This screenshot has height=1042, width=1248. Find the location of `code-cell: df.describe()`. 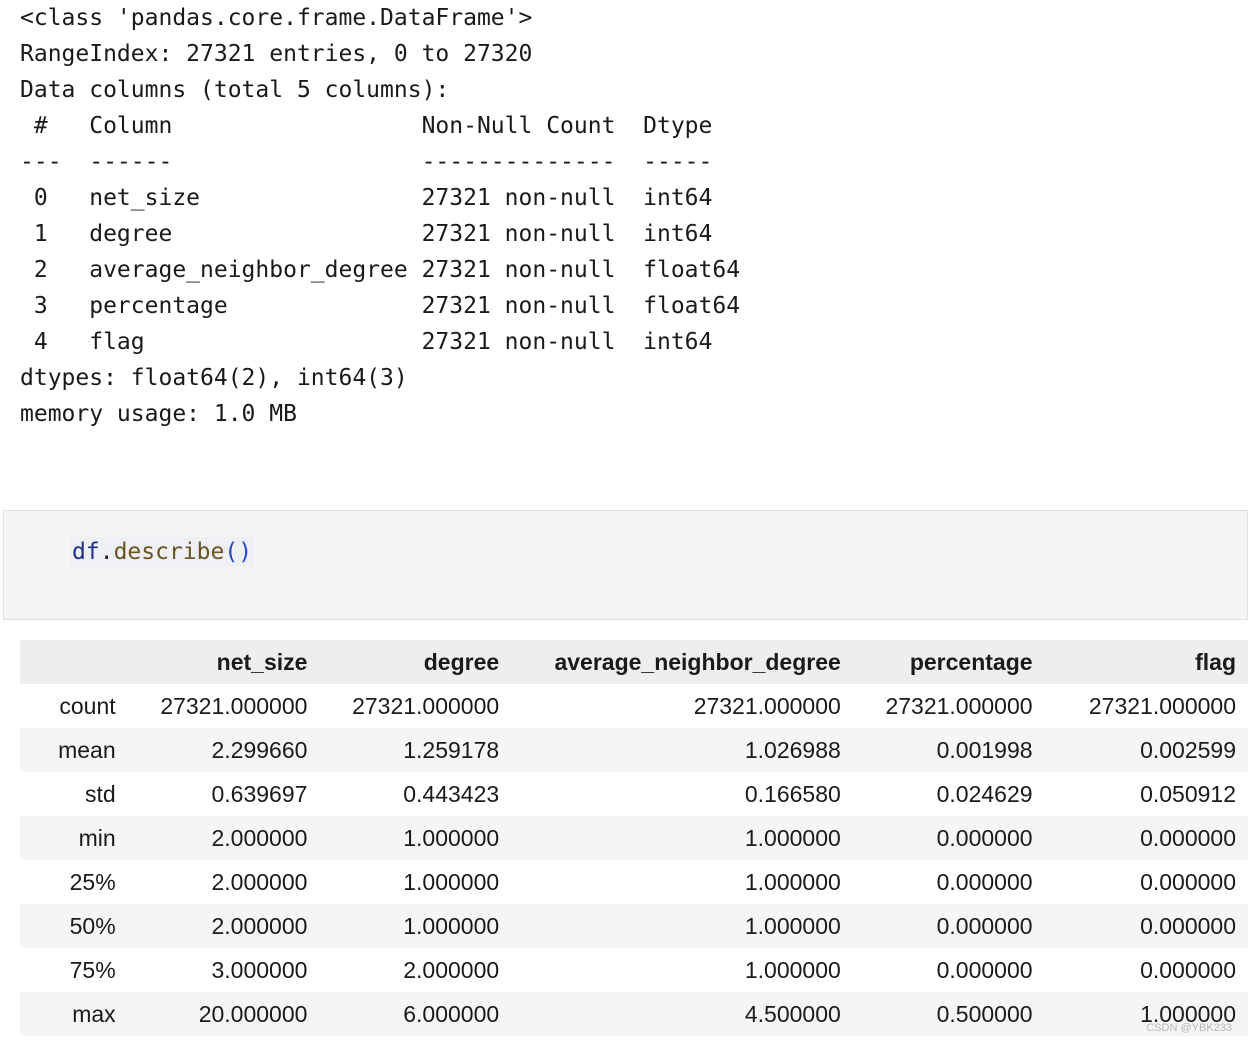

code-cell: df.describe() is located at coordinates (625, 565).